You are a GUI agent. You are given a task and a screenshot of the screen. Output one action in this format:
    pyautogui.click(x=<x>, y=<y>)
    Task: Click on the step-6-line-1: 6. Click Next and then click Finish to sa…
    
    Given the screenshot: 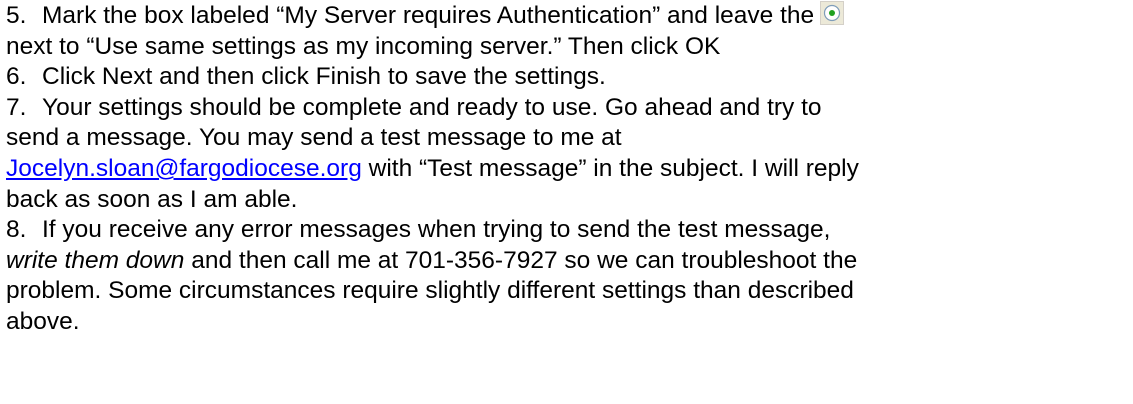 What is the action you would take?
    pyautogui.click(x=568, y=77)
    